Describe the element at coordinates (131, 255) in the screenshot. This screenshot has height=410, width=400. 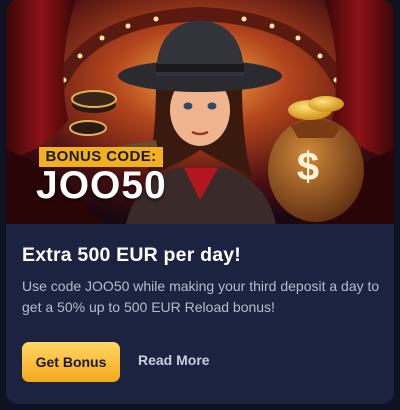
I see `promo-title: Extra 500 EUR per day!` at that location.